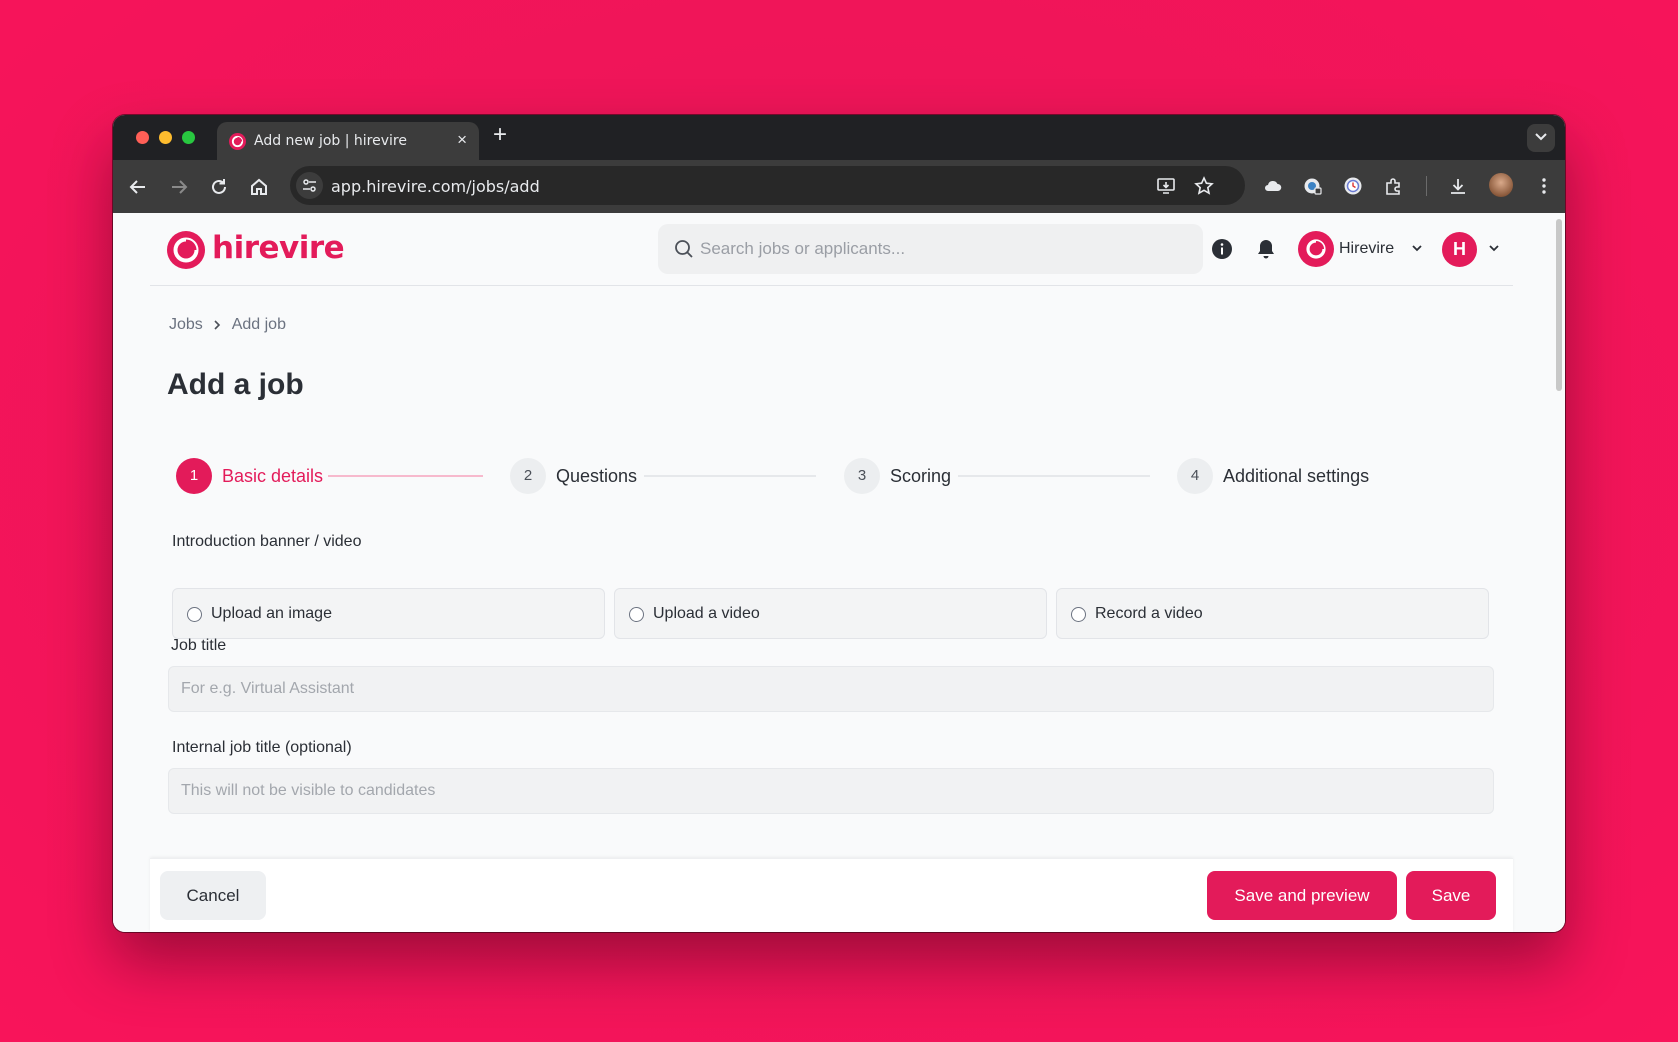 The image size is (1678, 1042). I want to click on tab-title: Add new job | hirevire, so click(330, 141).